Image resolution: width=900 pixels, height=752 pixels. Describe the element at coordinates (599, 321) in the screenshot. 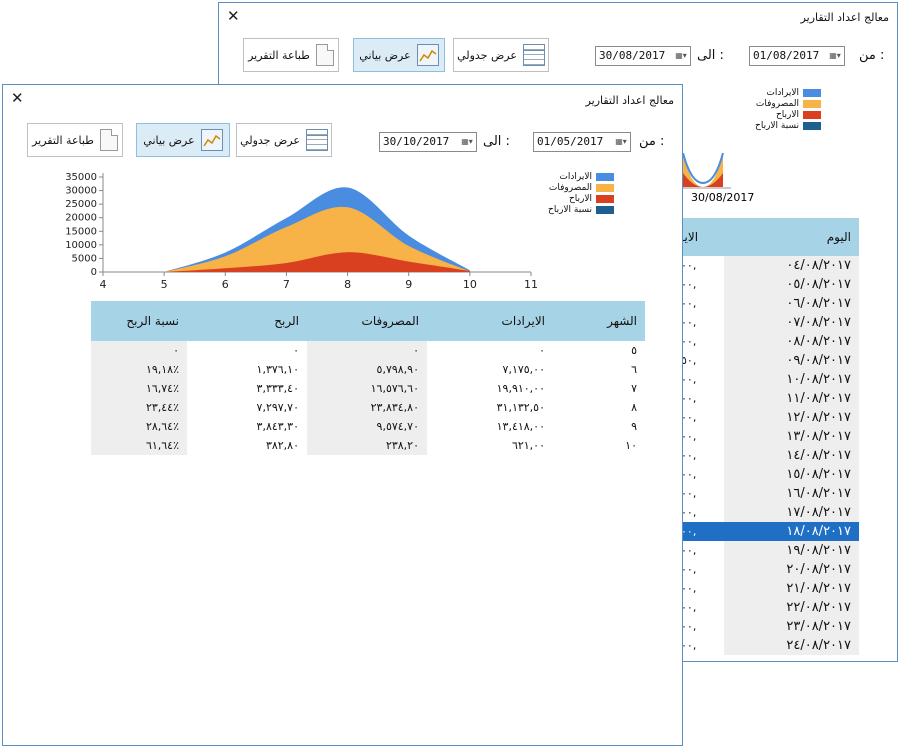

I see `column-header-month: الشهر` at that location.